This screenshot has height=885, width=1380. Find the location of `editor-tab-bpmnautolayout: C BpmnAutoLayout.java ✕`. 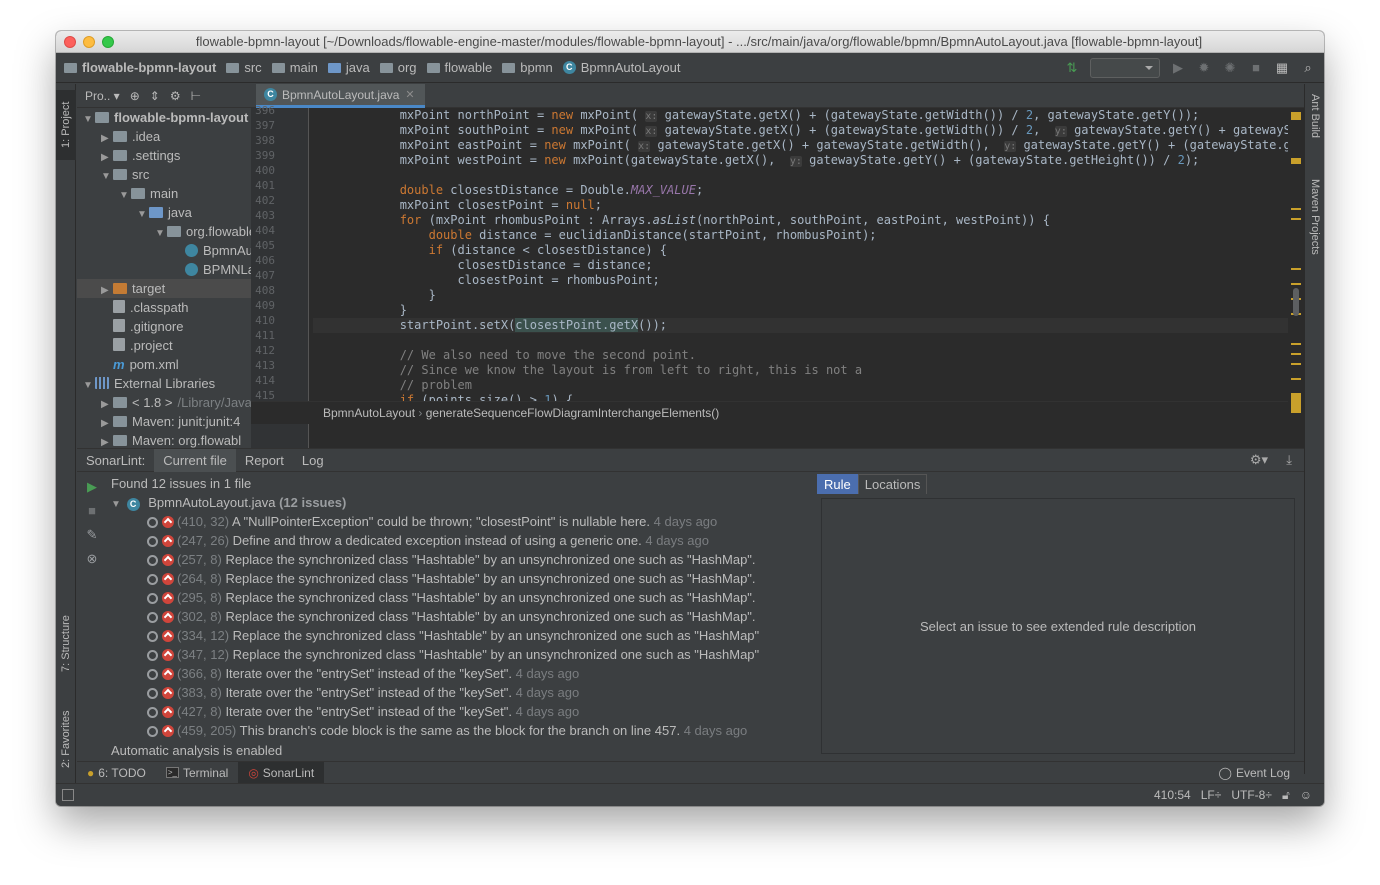

editor-tab-bpmnautolayout: C BpmnAutoLayout.java ✕ is located at coordinates (340, 96).